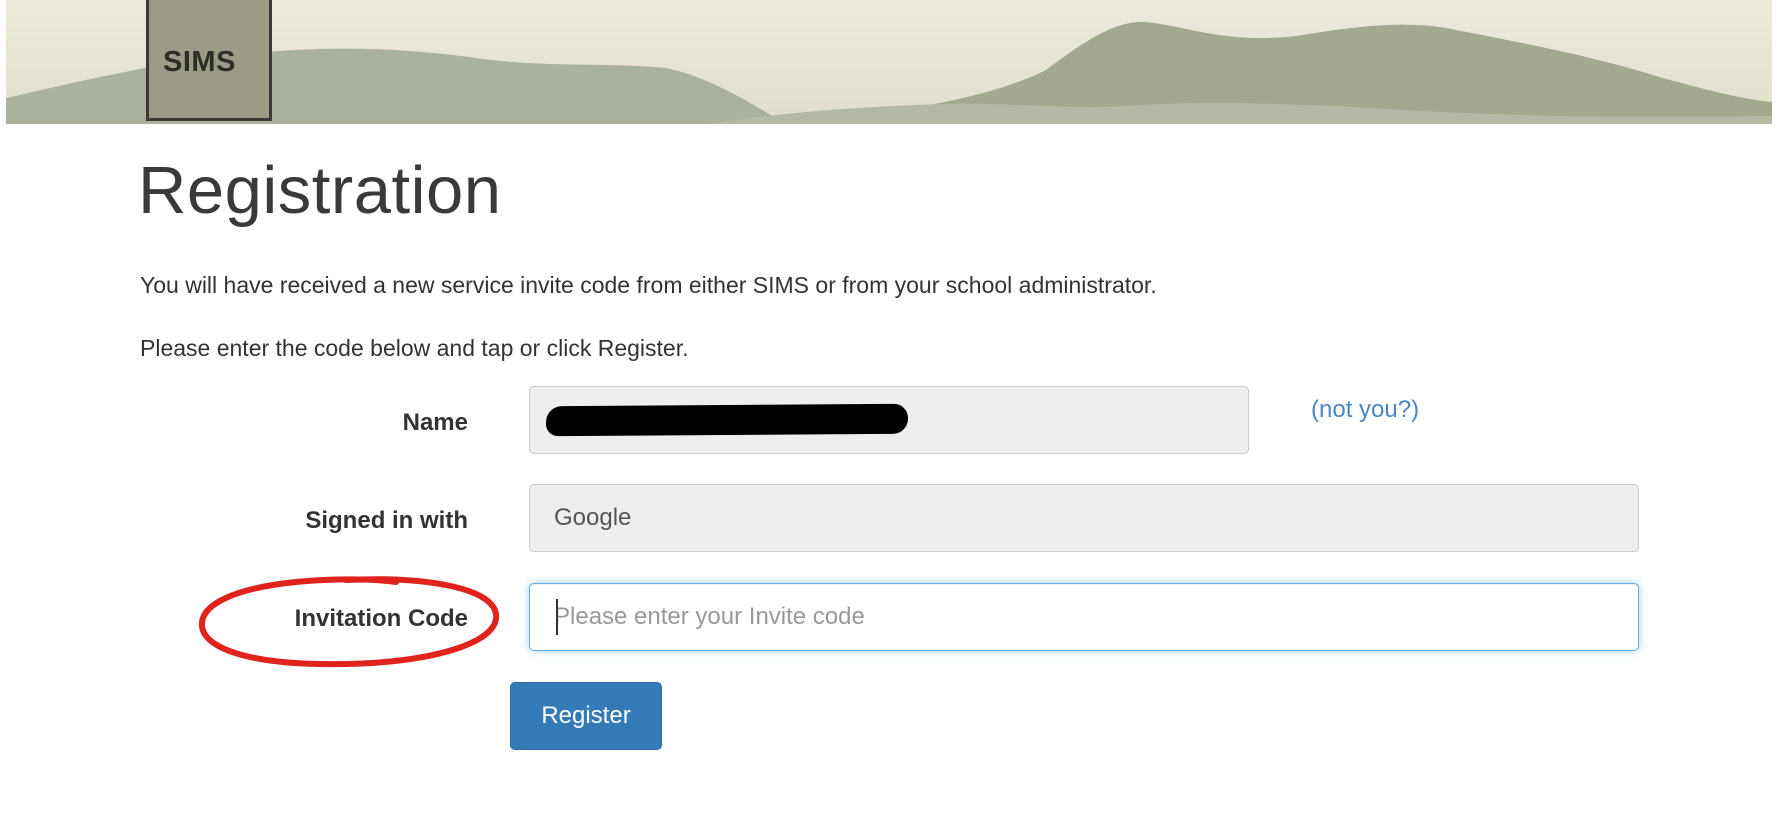  Describe the element at coordinates (557, 617) in the screenshot. I see `text-caret` at that location.